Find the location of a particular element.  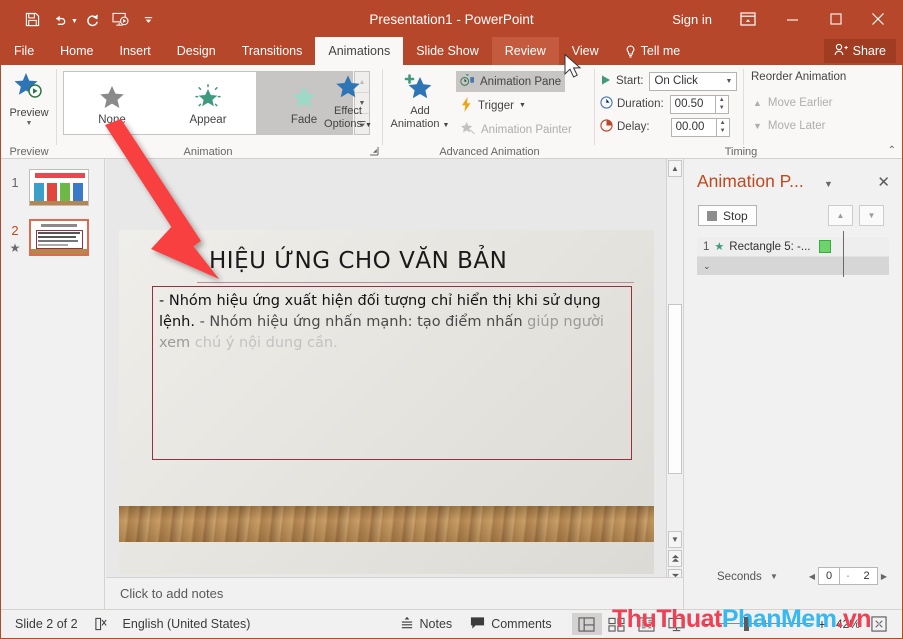

fit-to-window-icon is located at coordinates (879, 624).